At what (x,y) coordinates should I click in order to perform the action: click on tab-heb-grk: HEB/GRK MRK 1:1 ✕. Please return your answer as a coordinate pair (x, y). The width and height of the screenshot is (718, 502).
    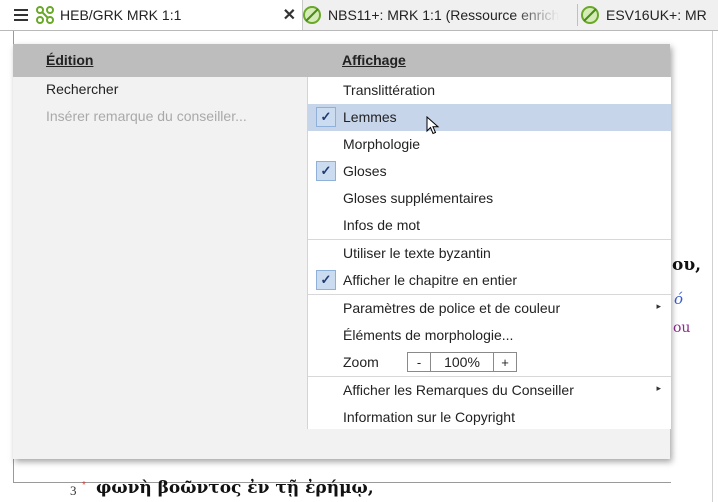
    Looking at the image, I should click on (151, 15).